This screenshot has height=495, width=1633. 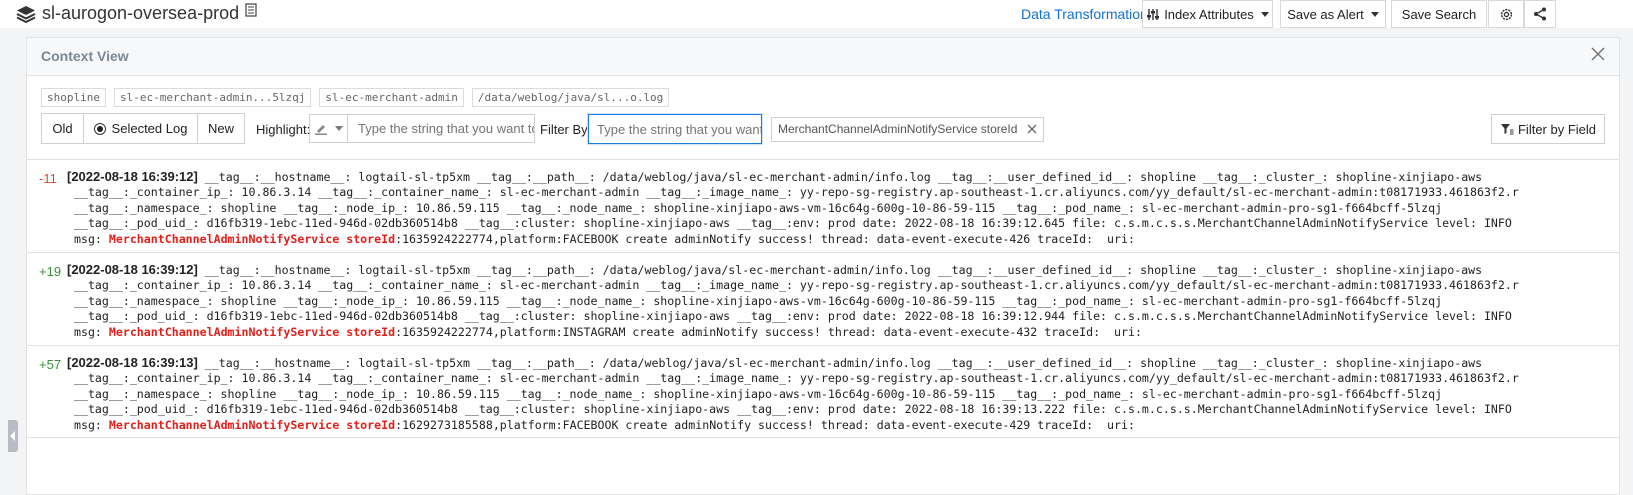 What do you see at coordinates (1557, 129) in the screenshot?
I see `filter-by-field-label: Filter by Field` at bounding box center [1557, 129].